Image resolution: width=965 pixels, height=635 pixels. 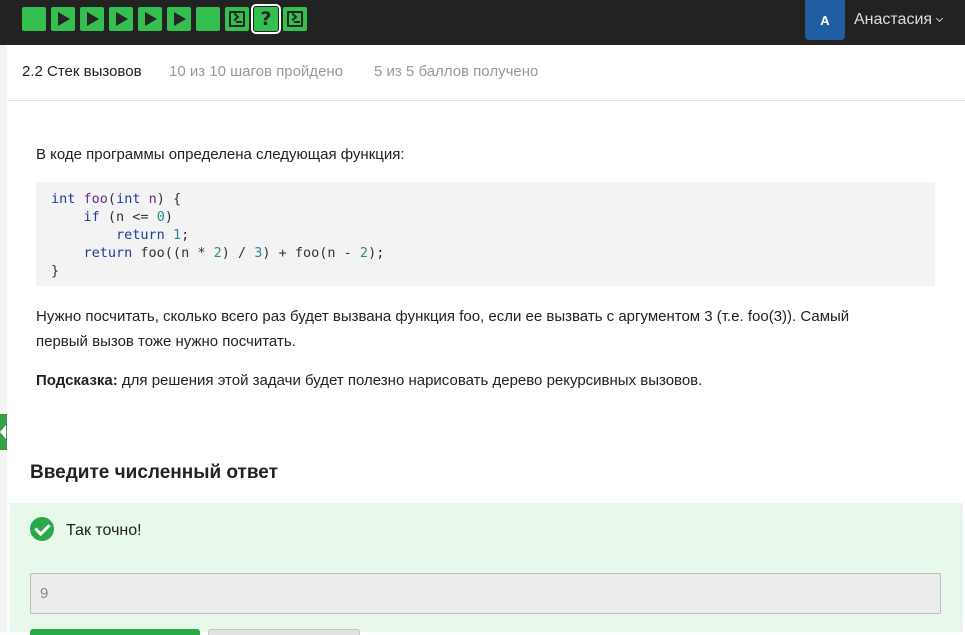 I want to click on answer-title: Введите численный ответ, so click(x=154, y=472).